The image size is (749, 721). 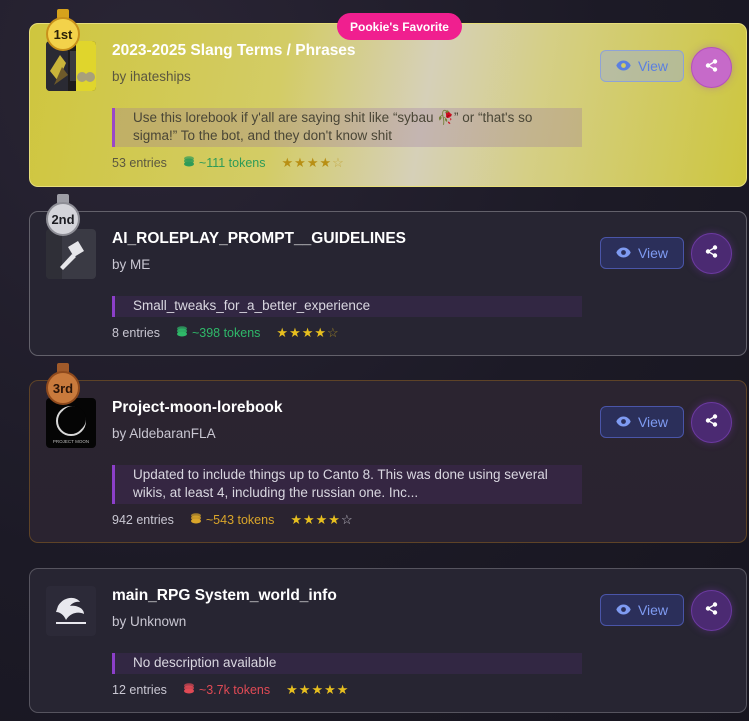 What do you see at coordinates (71, 441) in the screenshot?
I see `thumb-caption: PROJECT MOON` at bounding box center [71, 441].